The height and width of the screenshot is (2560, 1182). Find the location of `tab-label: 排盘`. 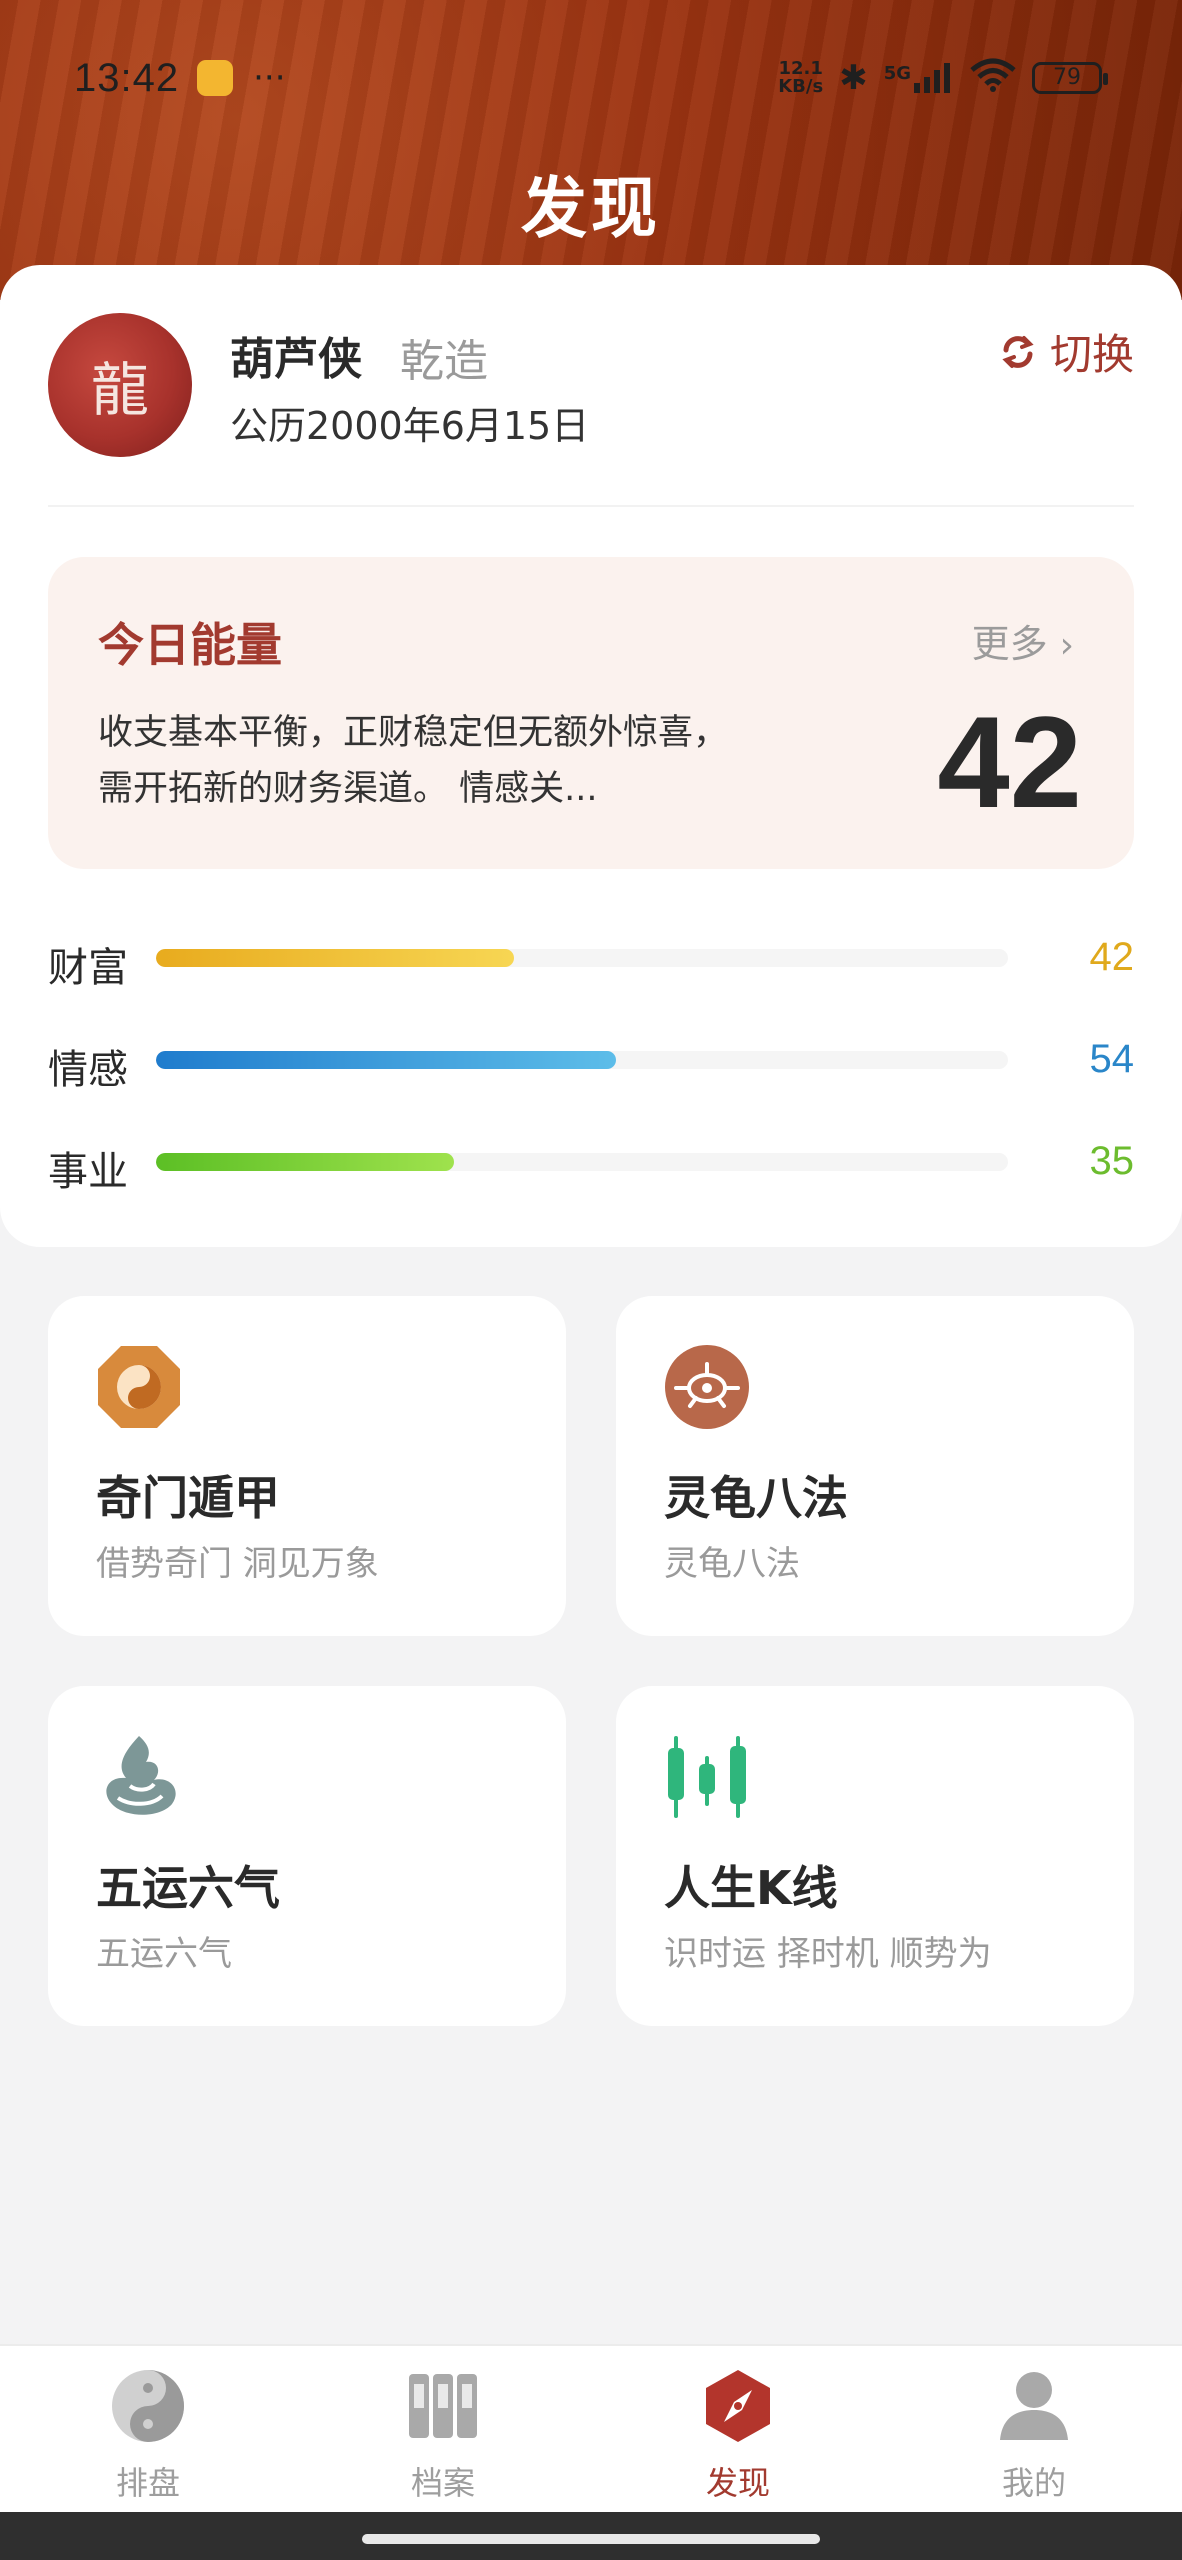

tab-label: 排盘 is located at coordinates (147, 2483).